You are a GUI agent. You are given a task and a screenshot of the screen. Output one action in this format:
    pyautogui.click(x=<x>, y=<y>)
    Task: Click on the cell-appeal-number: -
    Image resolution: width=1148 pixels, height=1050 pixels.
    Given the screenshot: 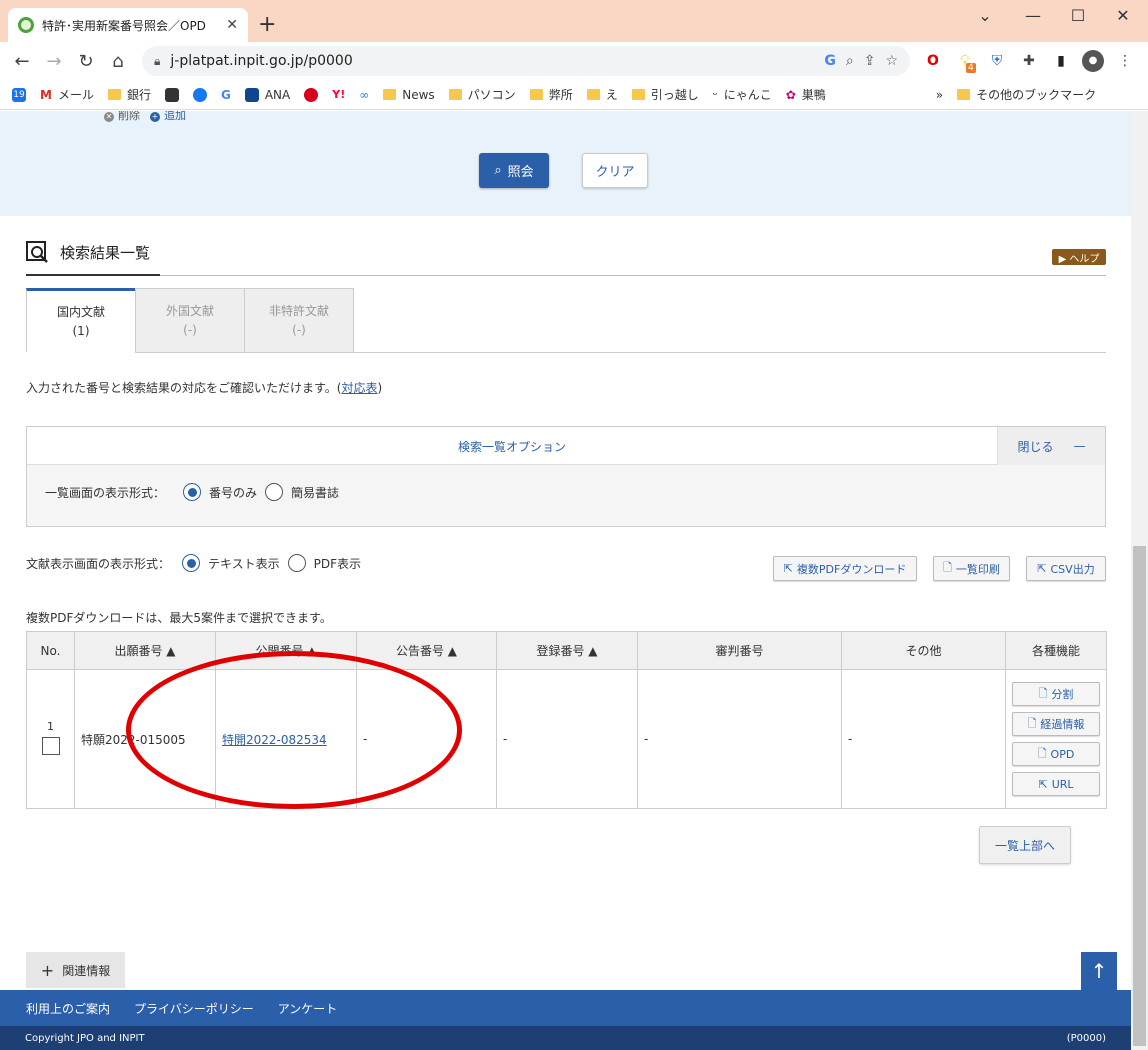 What is the action you would take?
    pyautogui.click(x=739, y=739)
    